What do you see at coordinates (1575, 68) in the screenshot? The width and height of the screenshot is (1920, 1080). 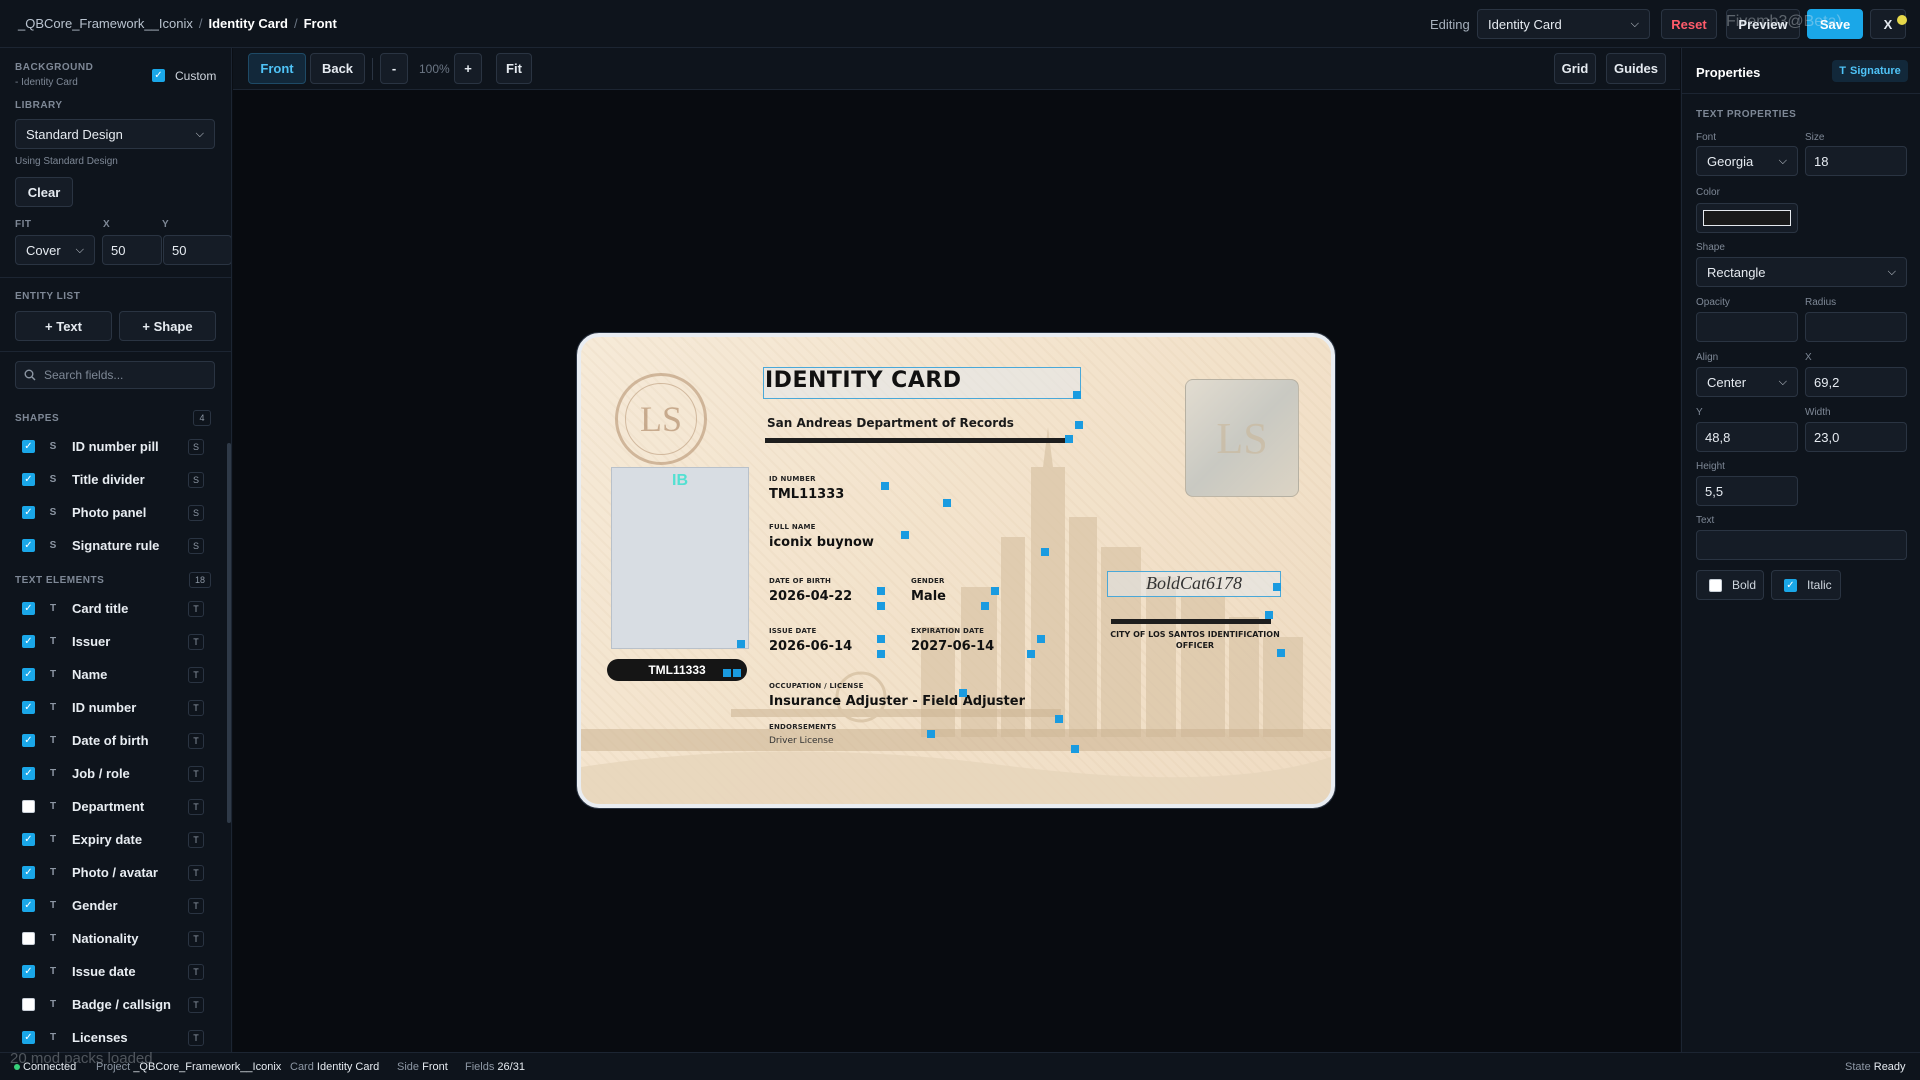 I see `grid-toggle-button: Grid` at bounding box center [1575, 68].